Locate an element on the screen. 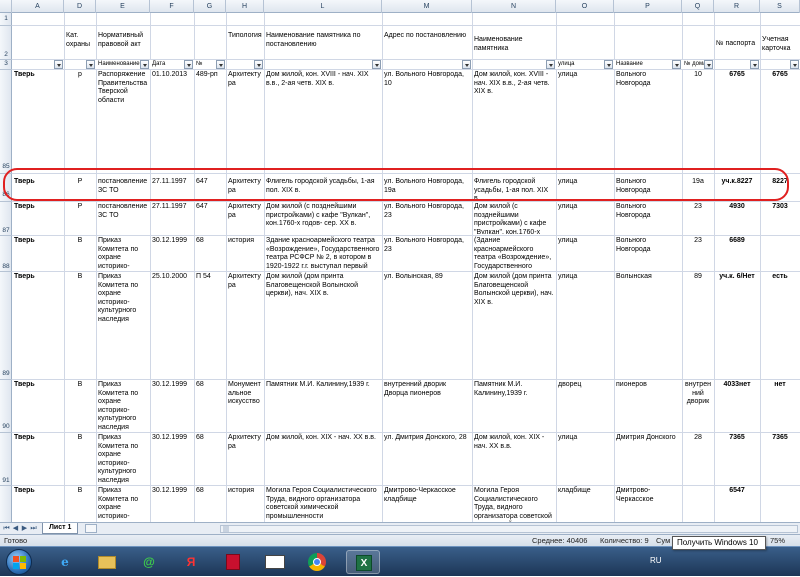 The image size is (800, 577). filter-button-q is located at coordinates (708, 64).